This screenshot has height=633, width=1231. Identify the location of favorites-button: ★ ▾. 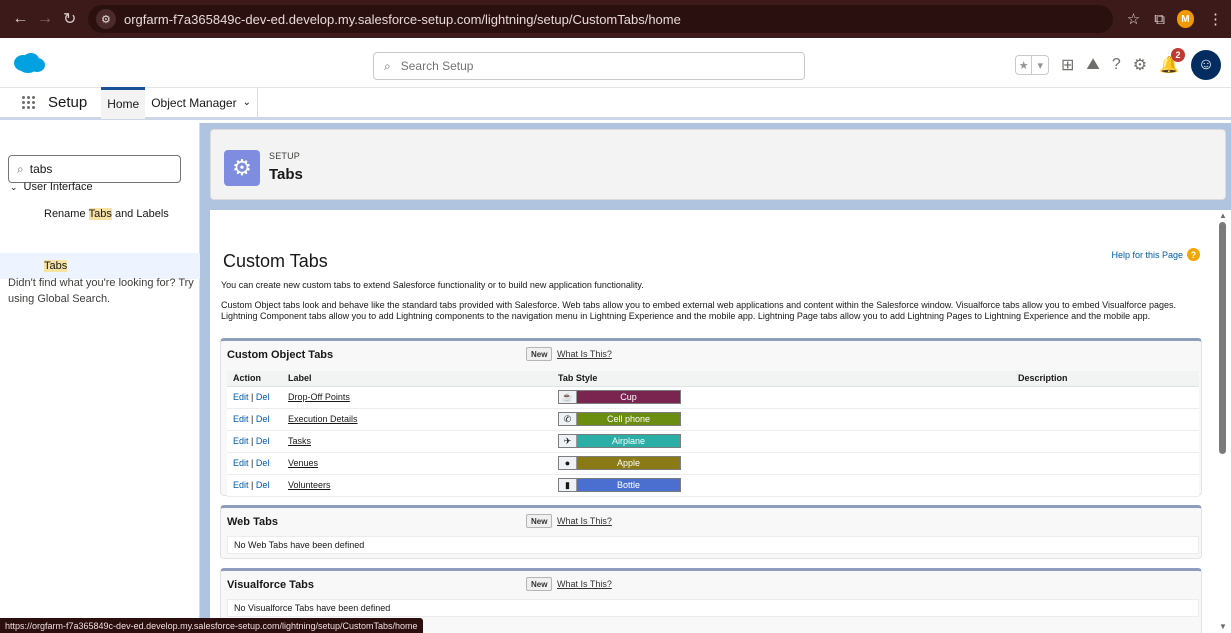
(1031, 65).